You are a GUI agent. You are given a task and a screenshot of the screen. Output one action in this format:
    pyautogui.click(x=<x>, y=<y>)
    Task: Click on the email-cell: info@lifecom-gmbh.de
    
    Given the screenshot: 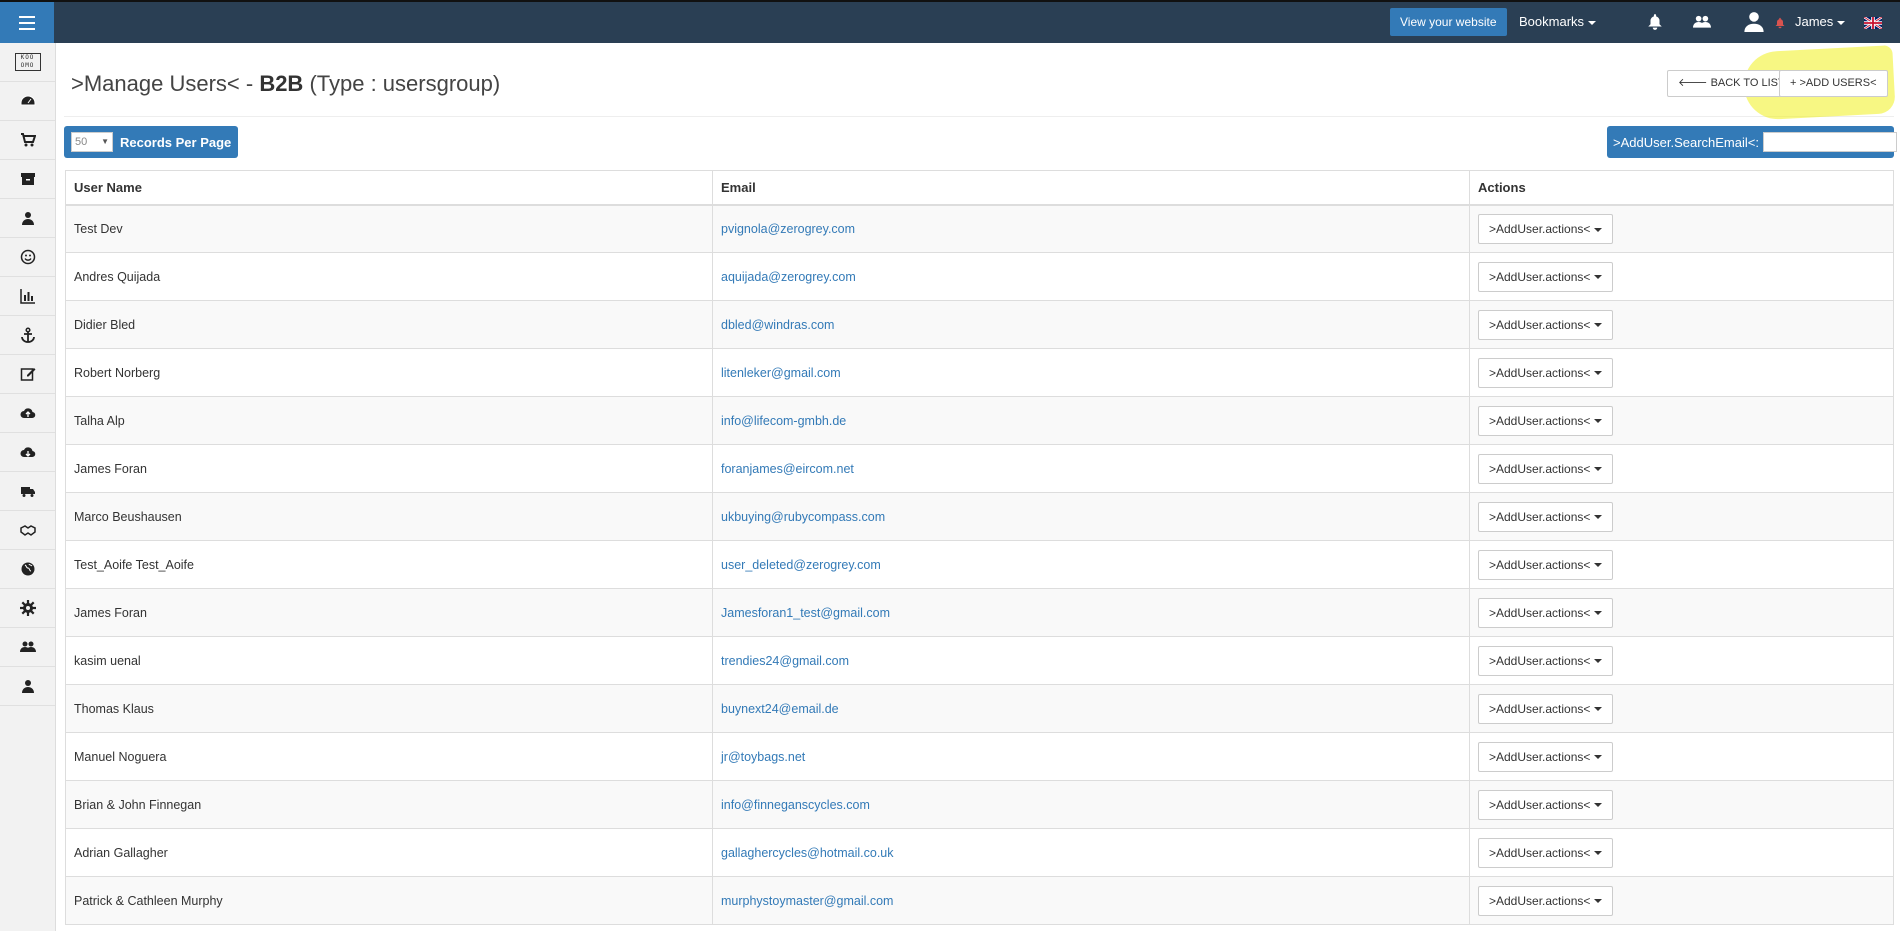 What is the action you would take?
    pyautogui.click(x=1091, y=420)
    